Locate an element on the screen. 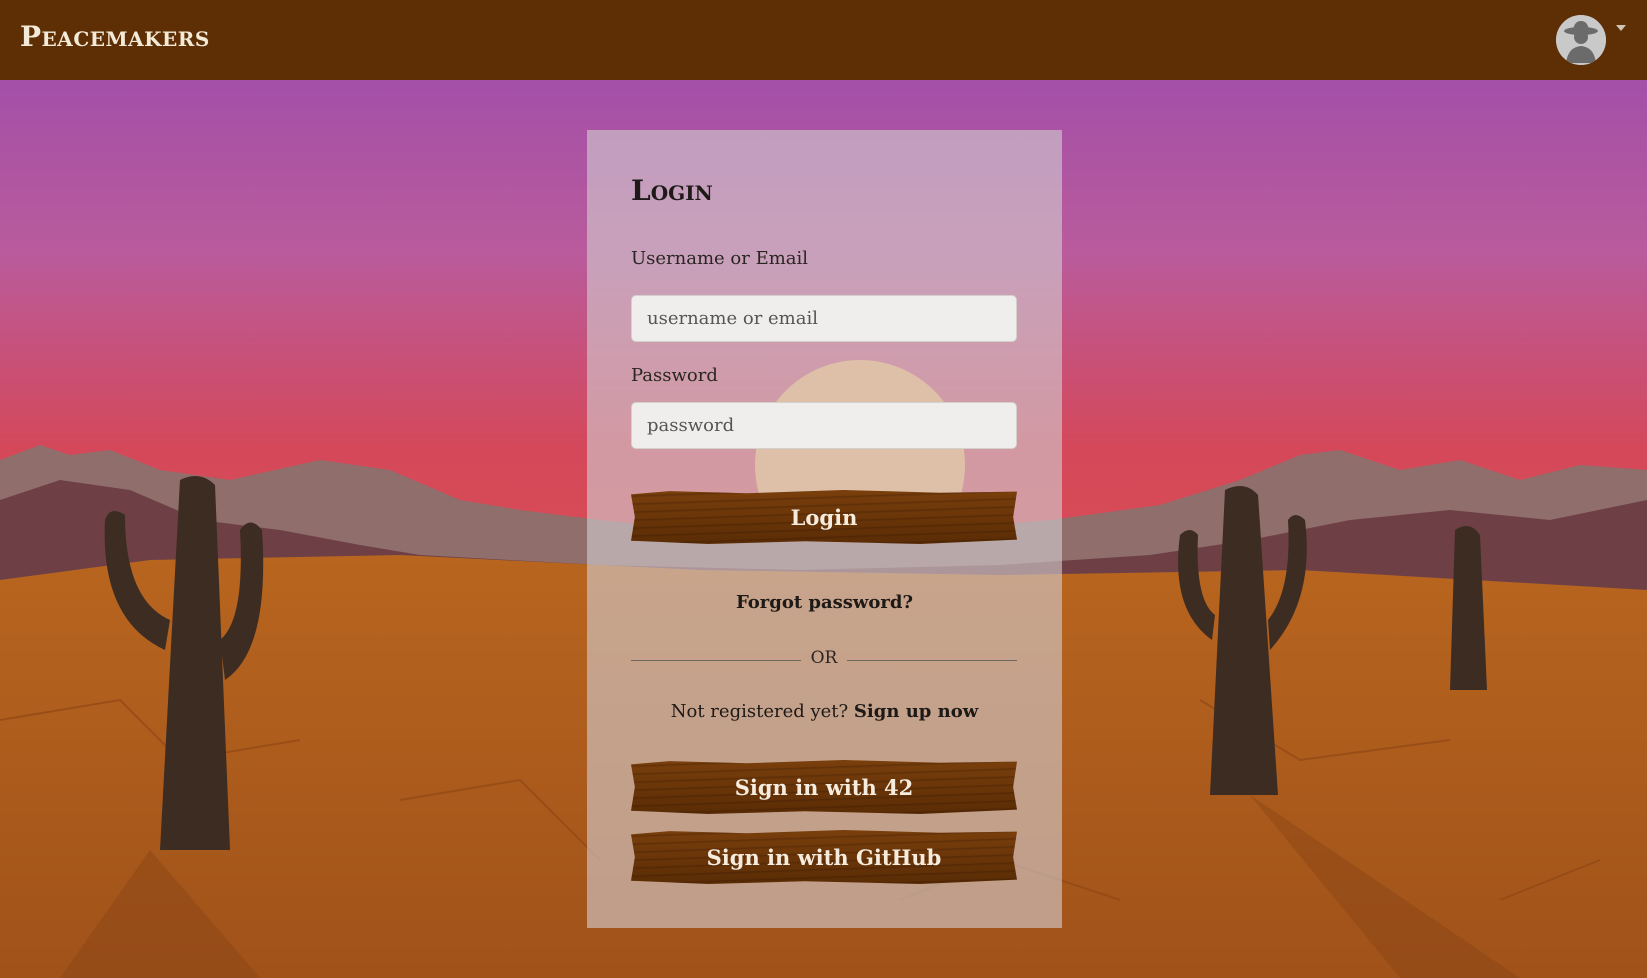 This screenshot has width=1647, height=978. forgot-password-link: Forgot password? is located at coordinates (824, 602).